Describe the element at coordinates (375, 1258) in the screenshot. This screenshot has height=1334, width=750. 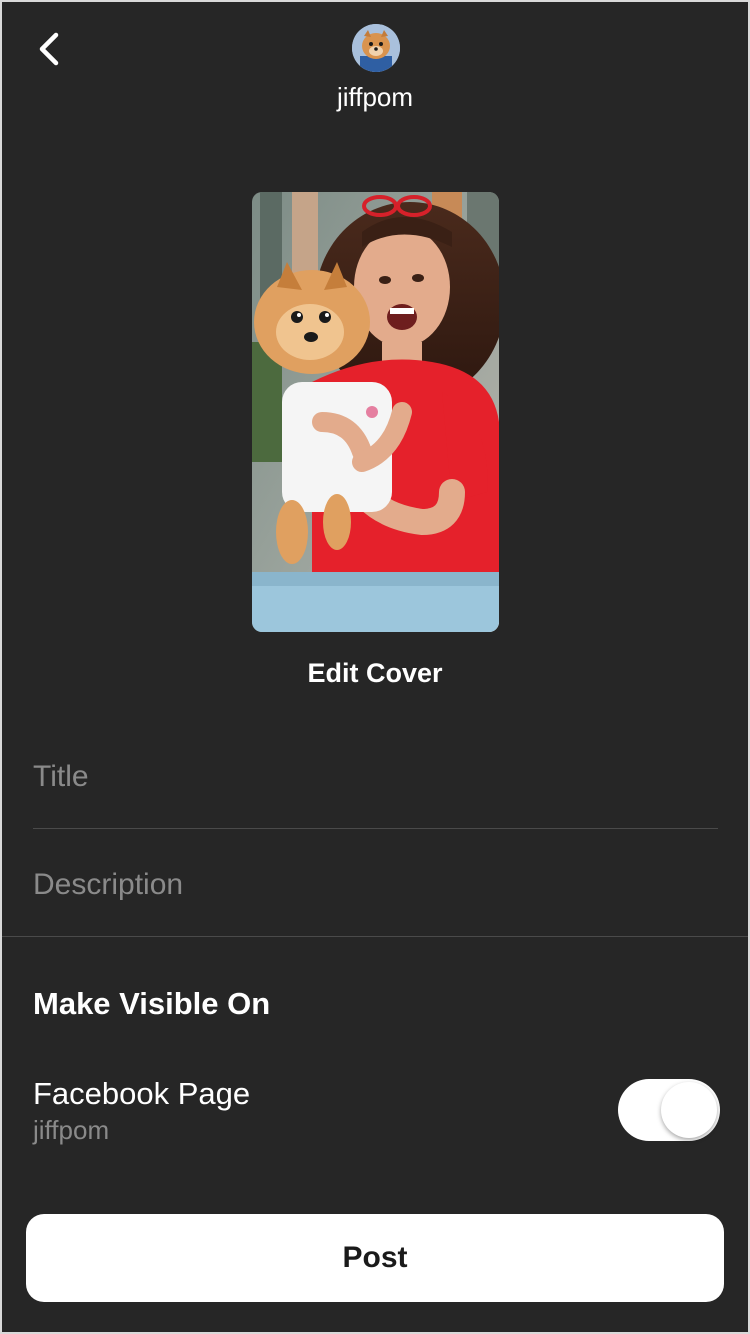
I see `post-button: Post` at that location.